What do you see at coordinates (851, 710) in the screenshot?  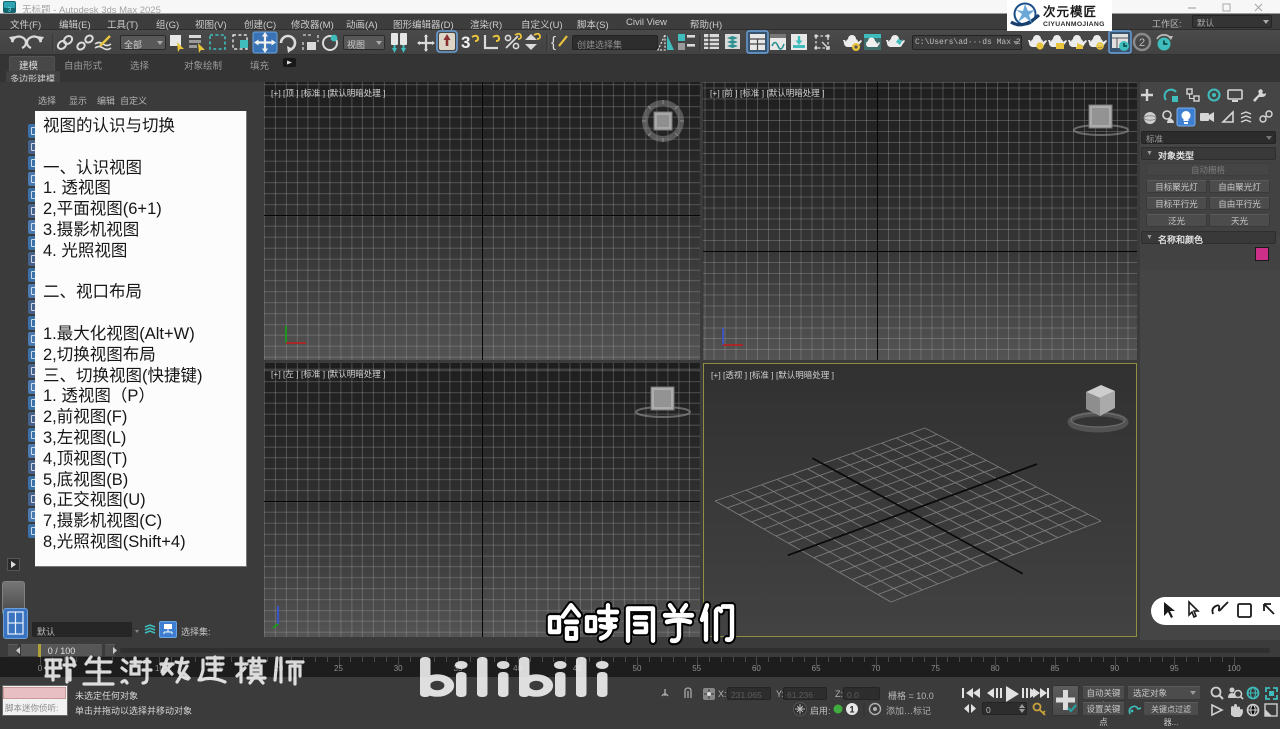 I see `svg-text: 1` at bounding box center [851, 710].